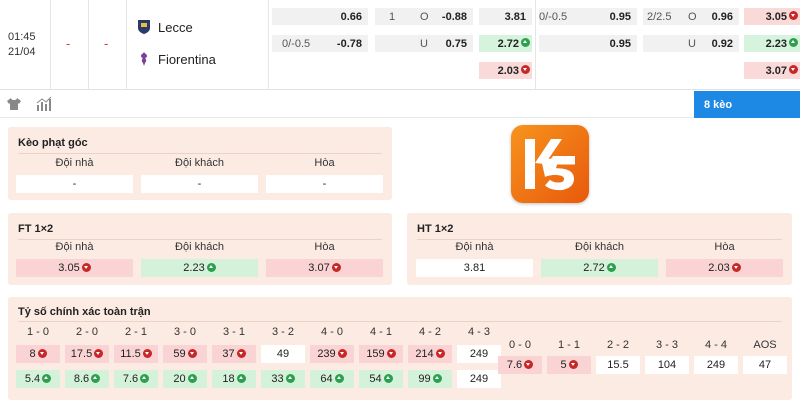 The width and height of the screenshot is (800, 400). I want to click on odds-cell: 0.66, so click(320, 16).